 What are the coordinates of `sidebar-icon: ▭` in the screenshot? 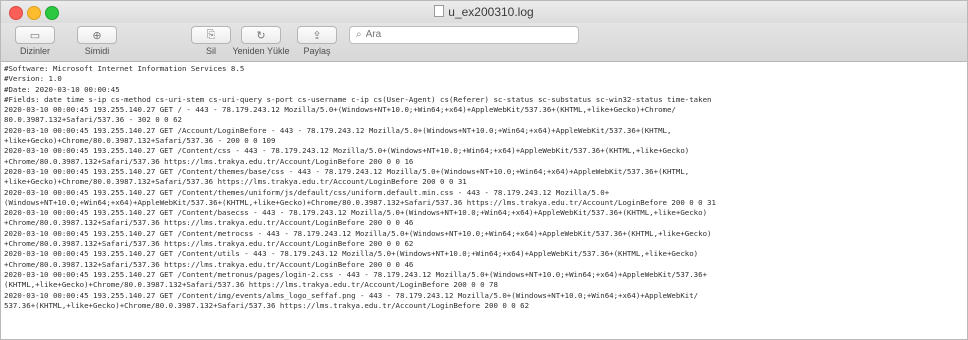 It's located at (35, 35).